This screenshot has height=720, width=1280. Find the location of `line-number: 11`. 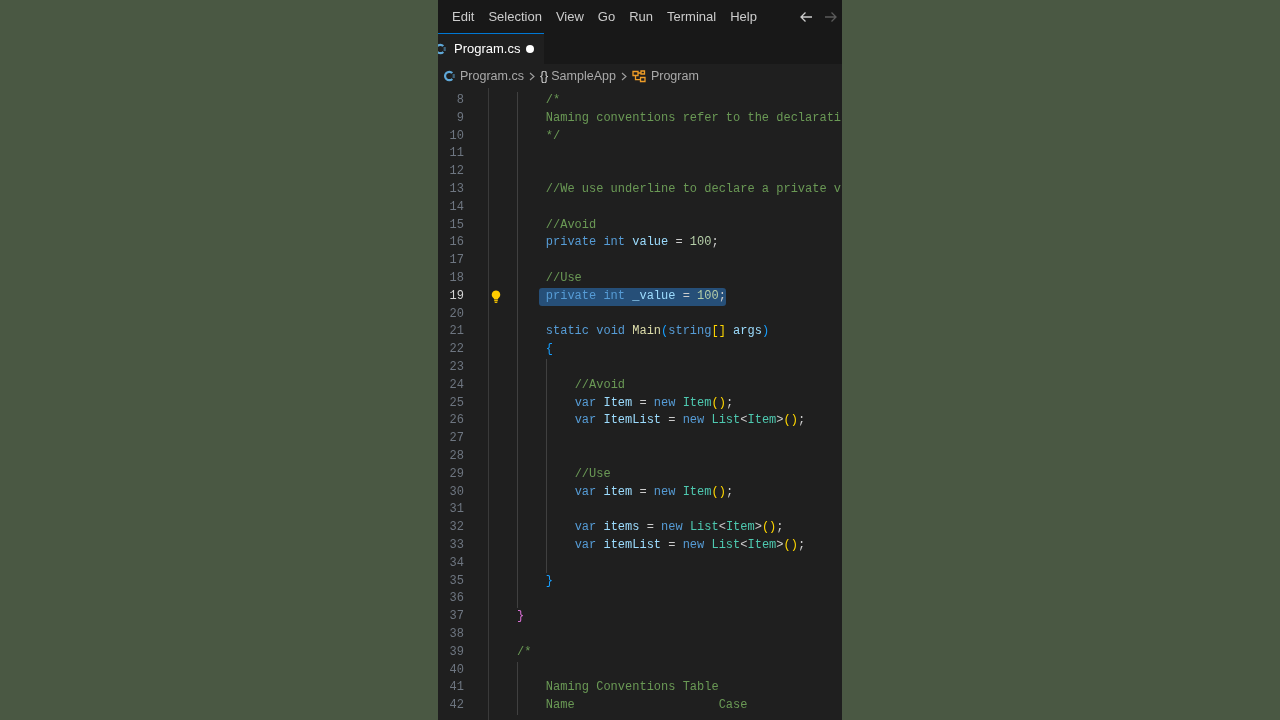

line-number: 11 is located at coordinates (456, 154).